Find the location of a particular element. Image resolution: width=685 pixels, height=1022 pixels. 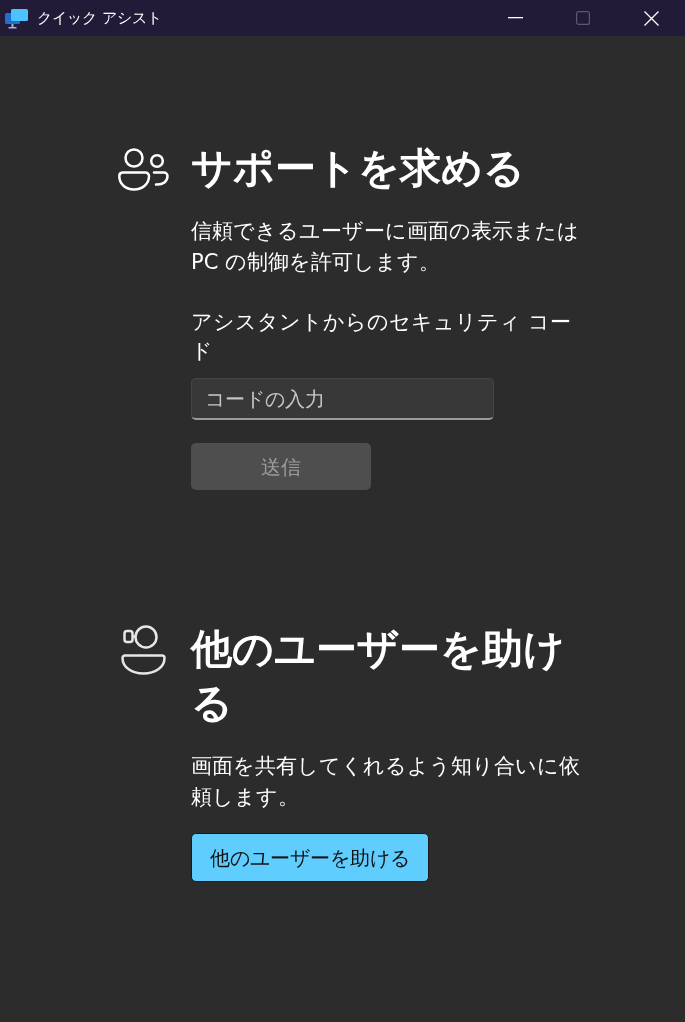

people-icon is located at coordinates (143, 169).